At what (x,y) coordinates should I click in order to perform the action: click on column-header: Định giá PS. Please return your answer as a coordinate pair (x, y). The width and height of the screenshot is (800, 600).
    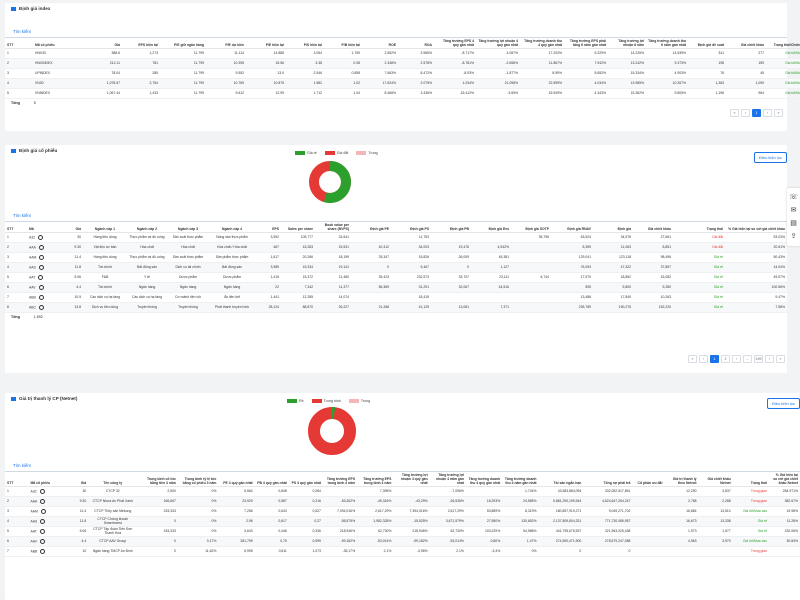
    Looking at the image, I should click on (411, 228).